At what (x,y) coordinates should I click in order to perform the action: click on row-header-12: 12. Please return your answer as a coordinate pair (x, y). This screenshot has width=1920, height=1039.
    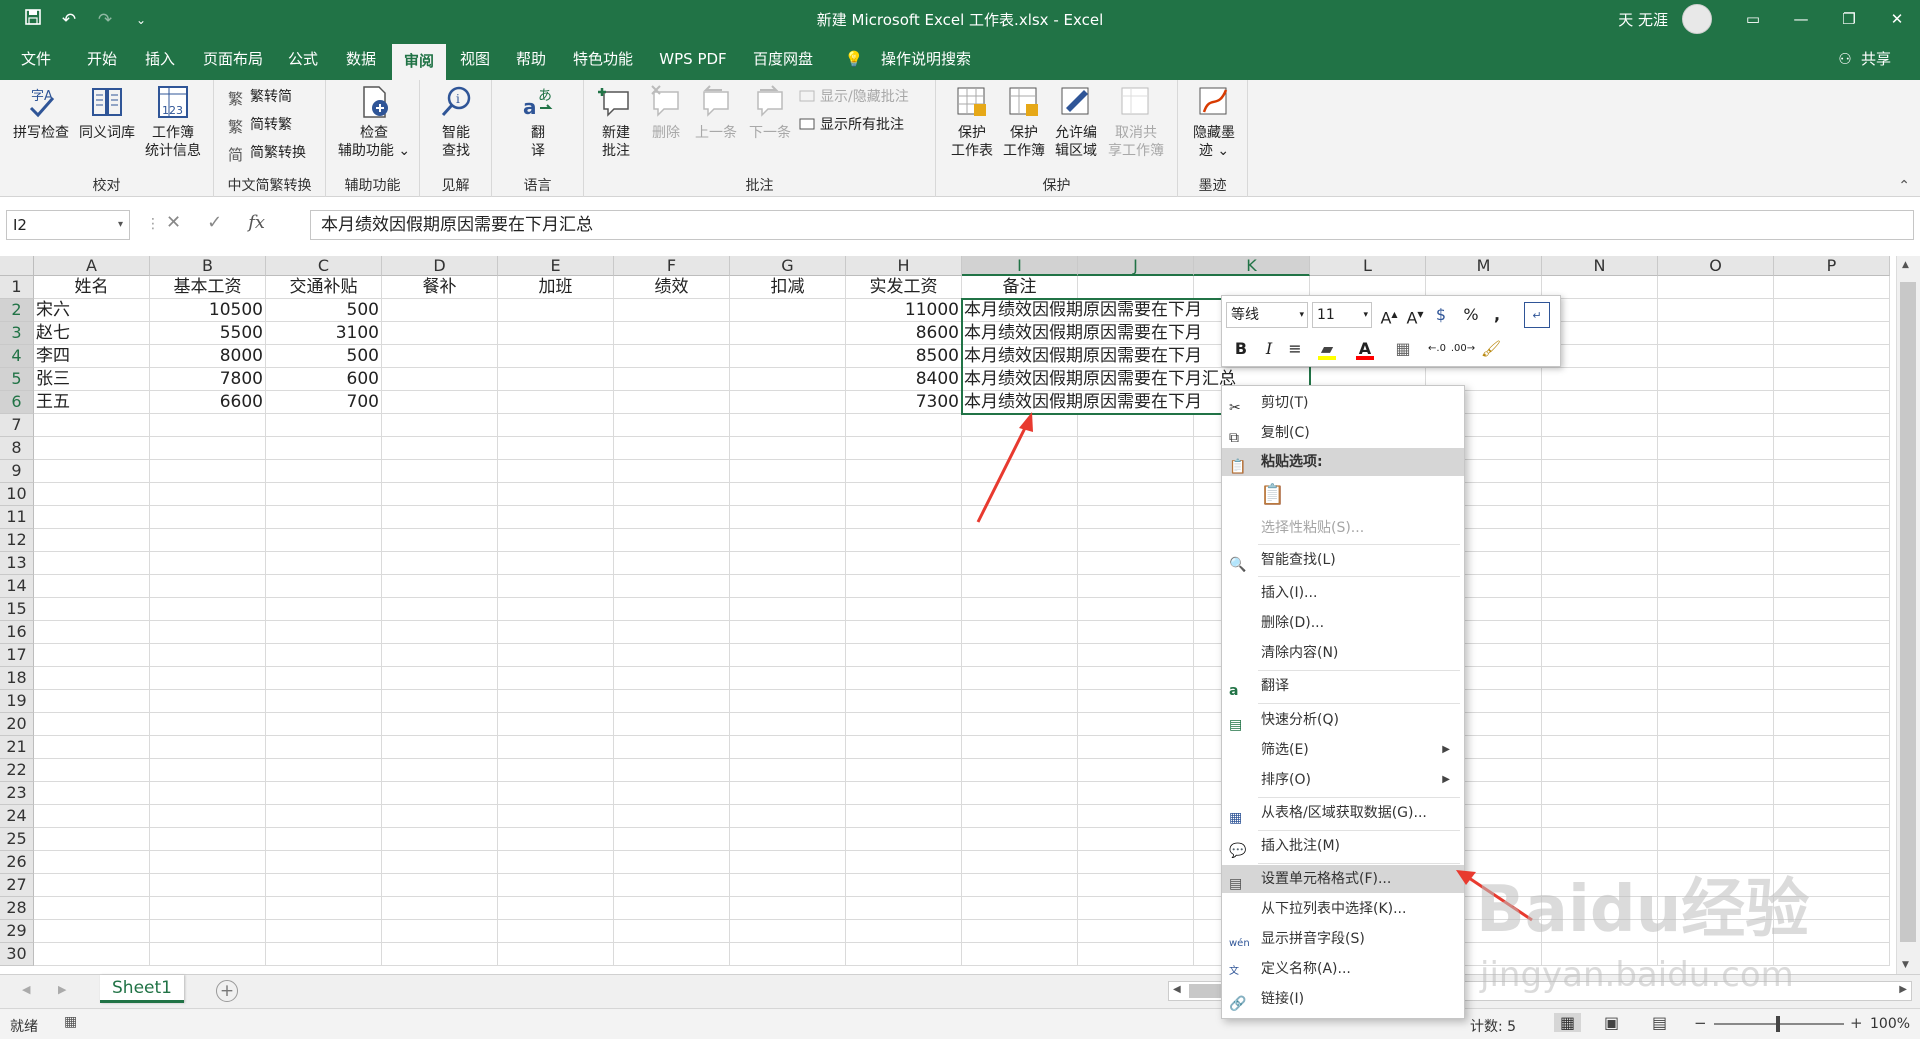
    Looking at the image, I should click on (17, 540).